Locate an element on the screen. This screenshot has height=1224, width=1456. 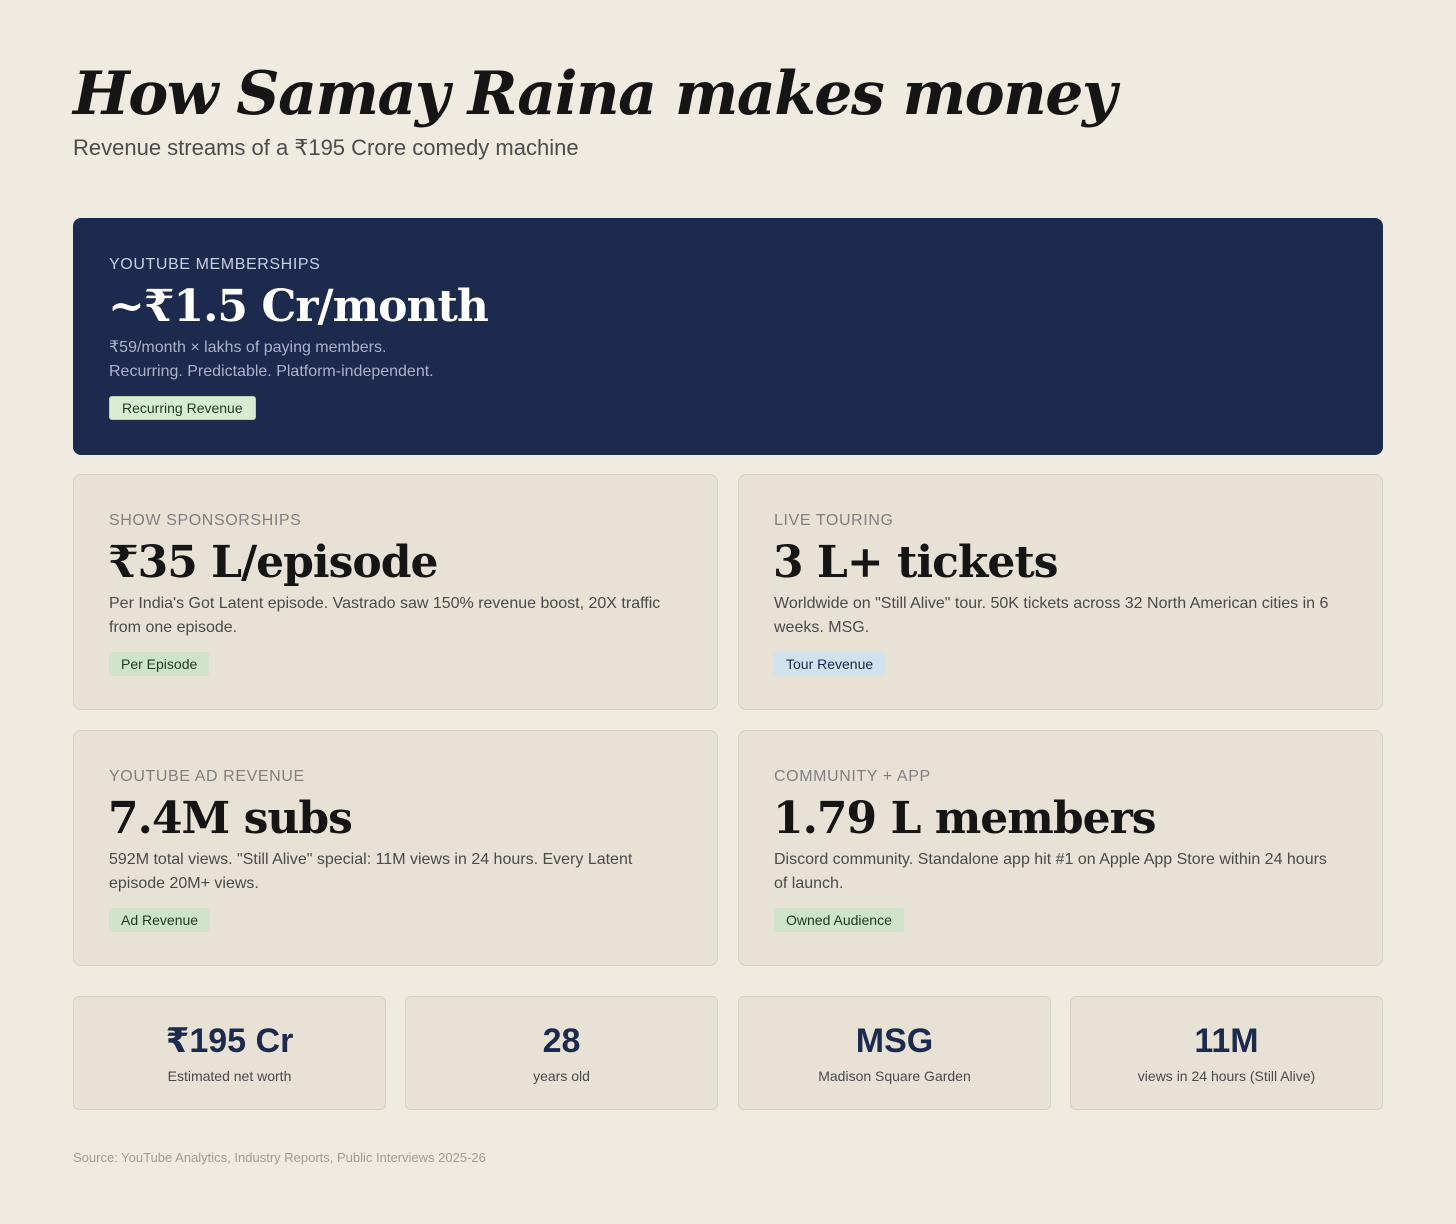
card-label: LIVE TOURING is located at coordinates (834, 520).